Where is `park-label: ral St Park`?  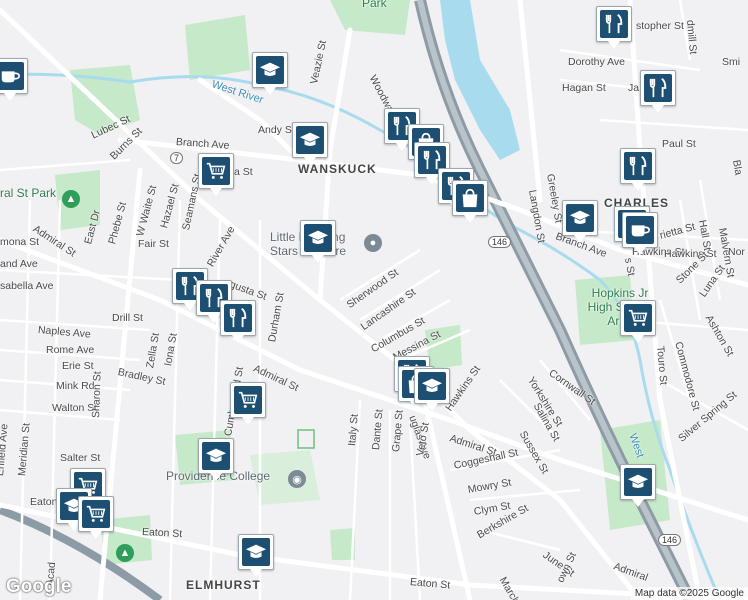
park-label: ral St Park is located at coordinates (28, 193).